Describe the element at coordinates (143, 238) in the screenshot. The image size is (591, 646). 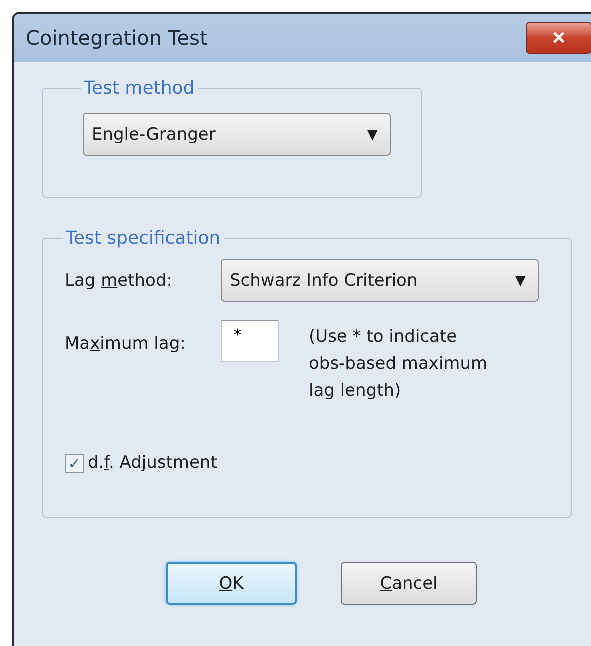
I see `group-title: Test specification` at that location.